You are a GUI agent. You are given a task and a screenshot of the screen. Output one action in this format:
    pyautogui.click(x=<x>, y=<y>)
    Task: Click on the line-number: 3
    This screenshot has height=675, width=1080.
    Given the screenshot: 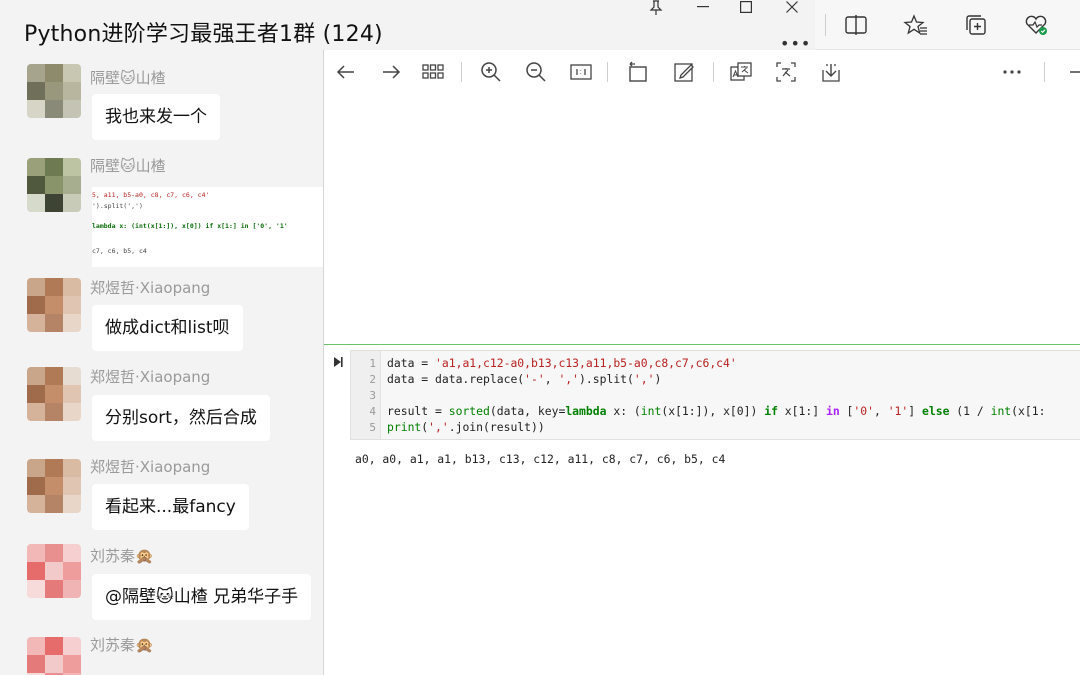 What is the action you would take?
    pyautogui.click(x=372, y=395)
    